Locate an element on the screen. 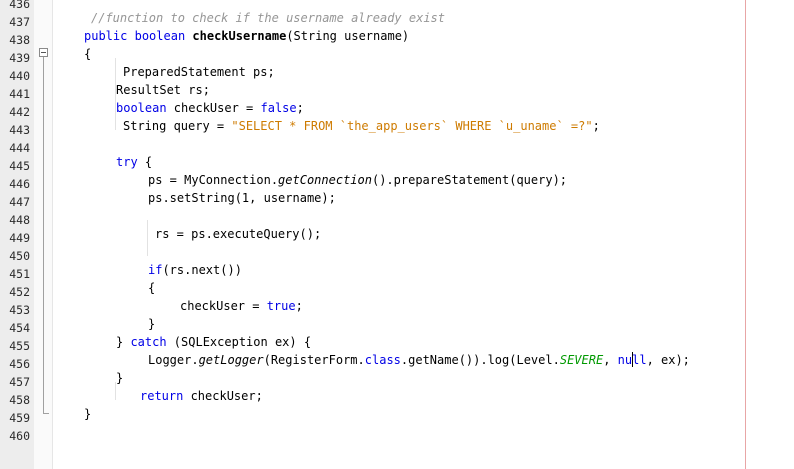  code-line-454: } catch (SQLException ex) { is located at coordinates (213, 342).